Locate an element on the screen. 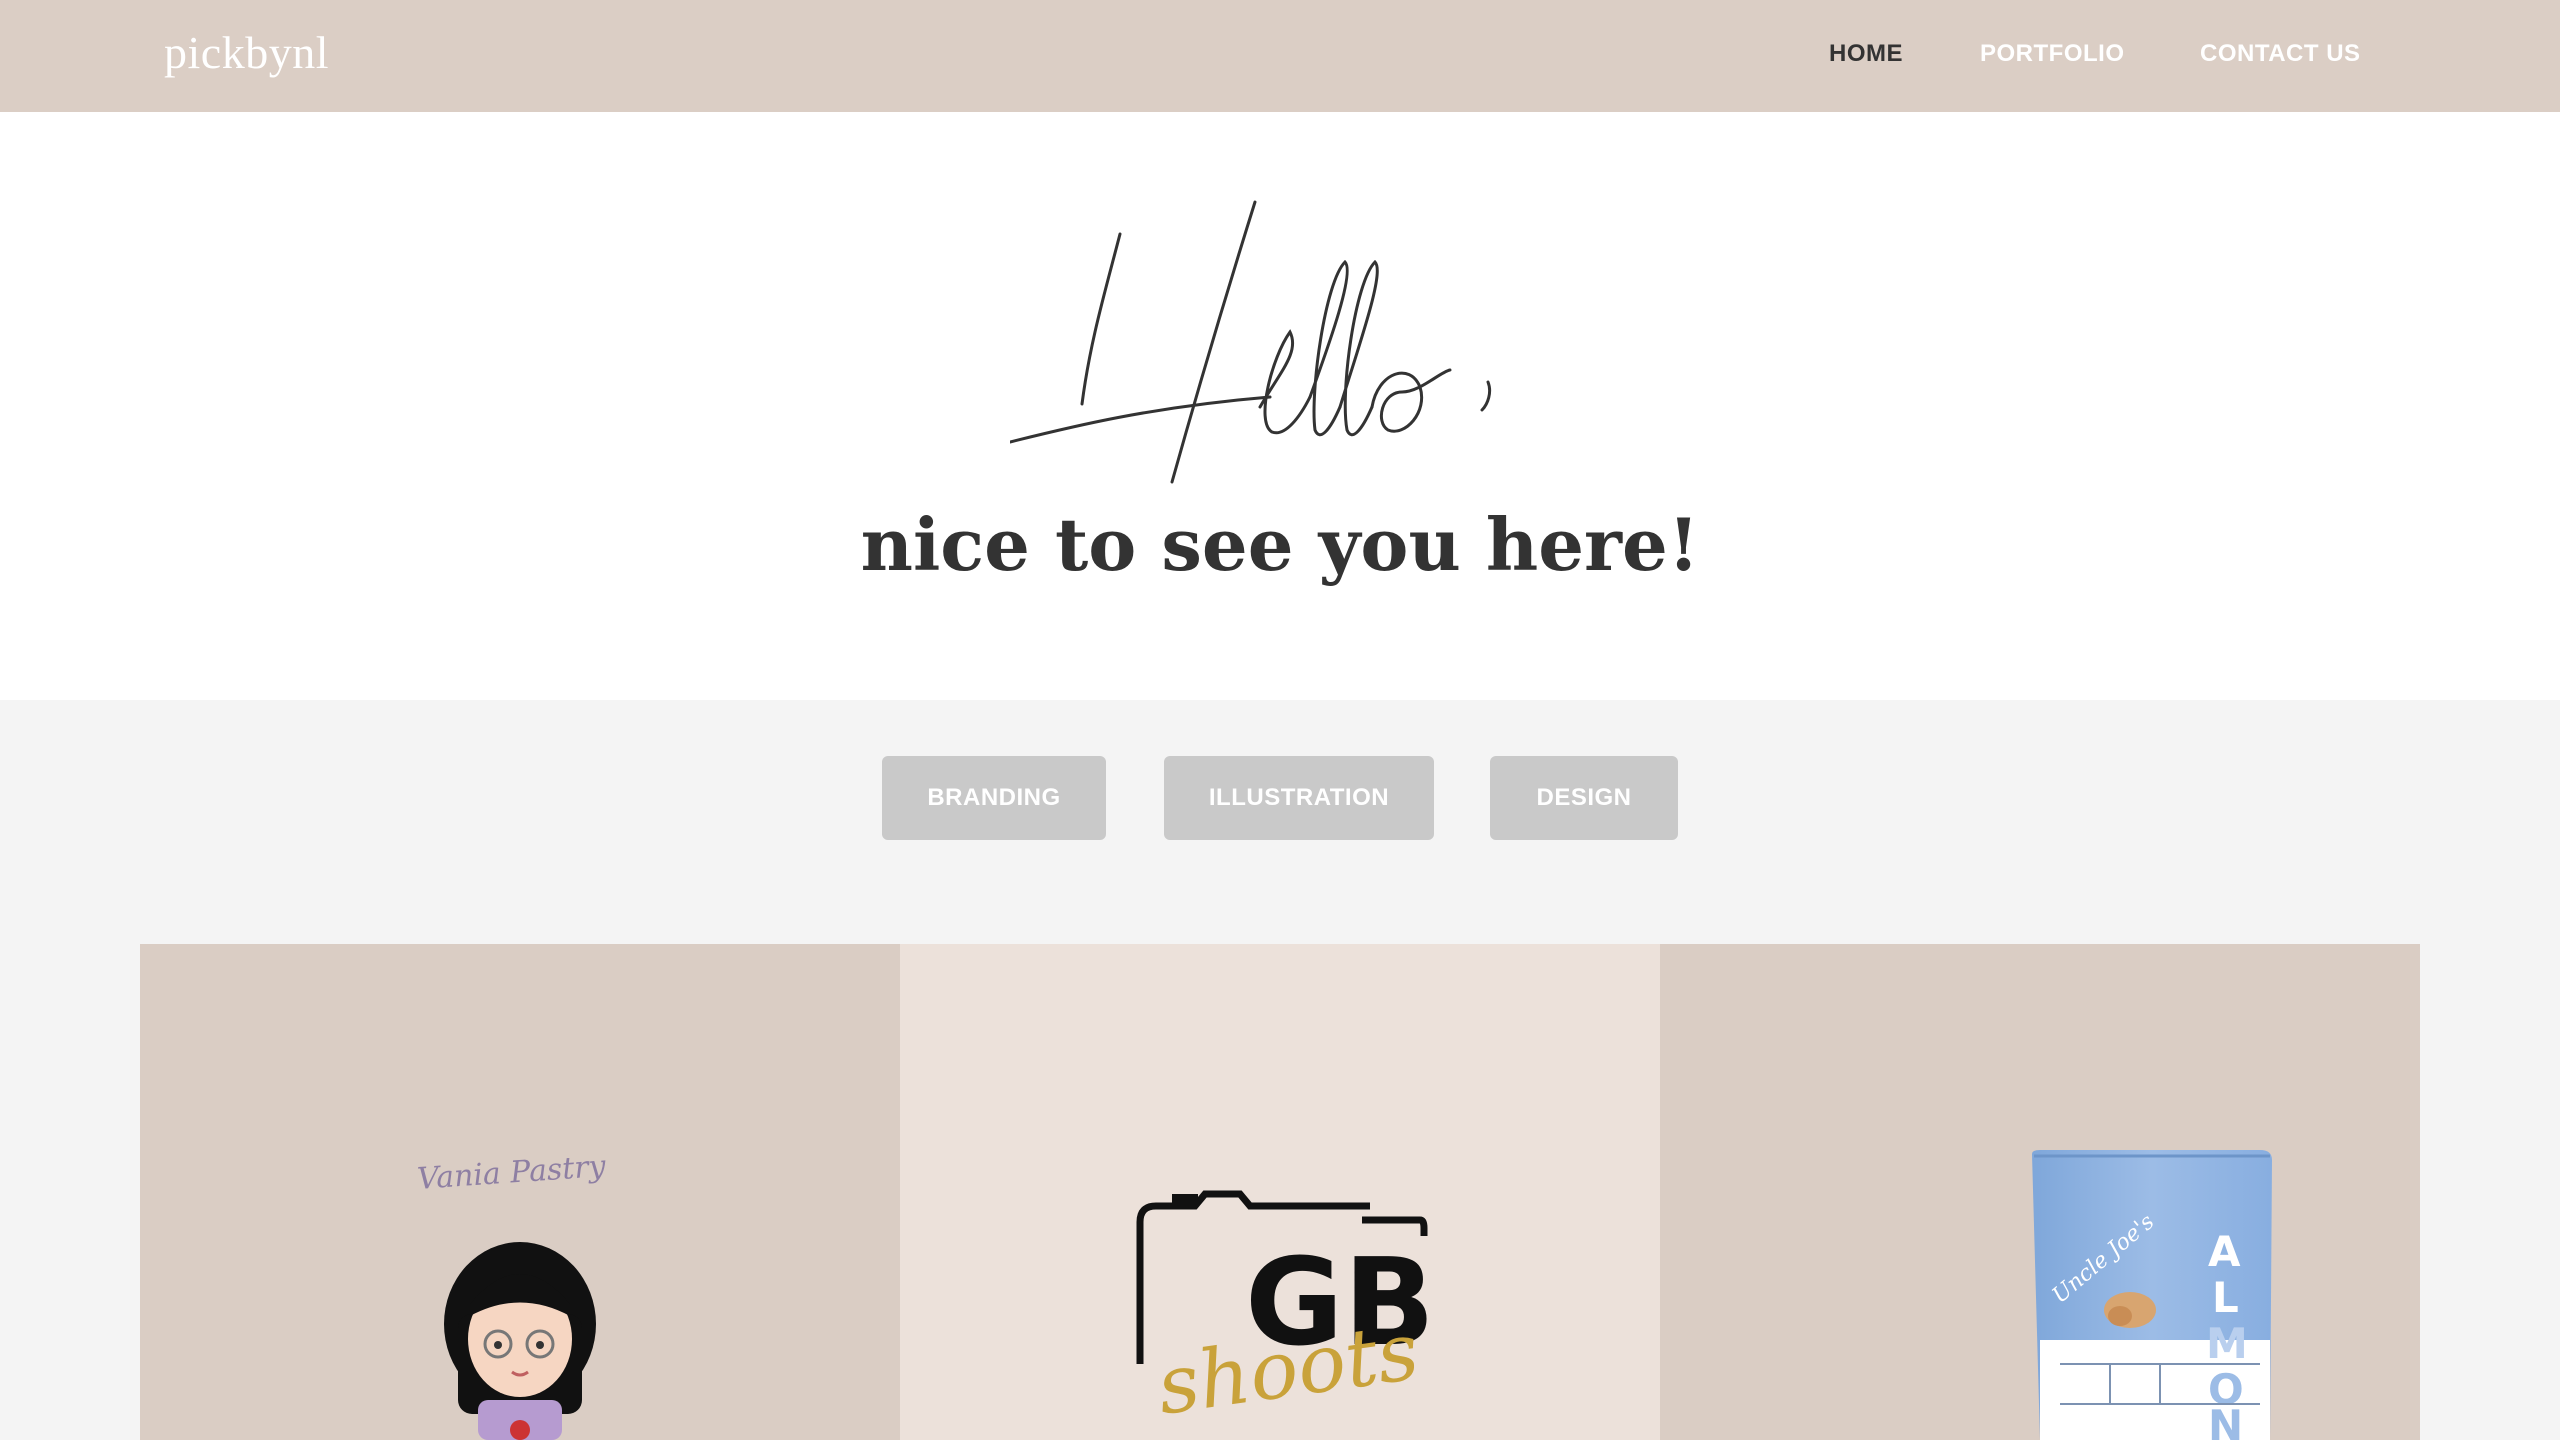 The width and height of the screenshot is (2560, 1440). gb-shoots-logo: GB shoots is located at coordinates (1285, 1311).